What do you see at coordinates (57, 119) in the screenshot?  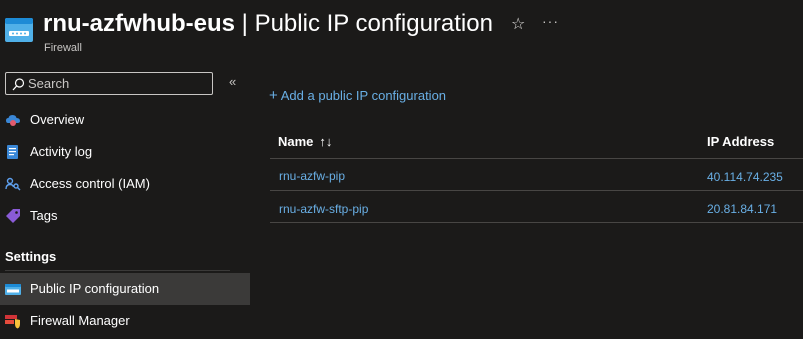 I see `sidebar-item-label: Overview` at bounding box center [57, 119].